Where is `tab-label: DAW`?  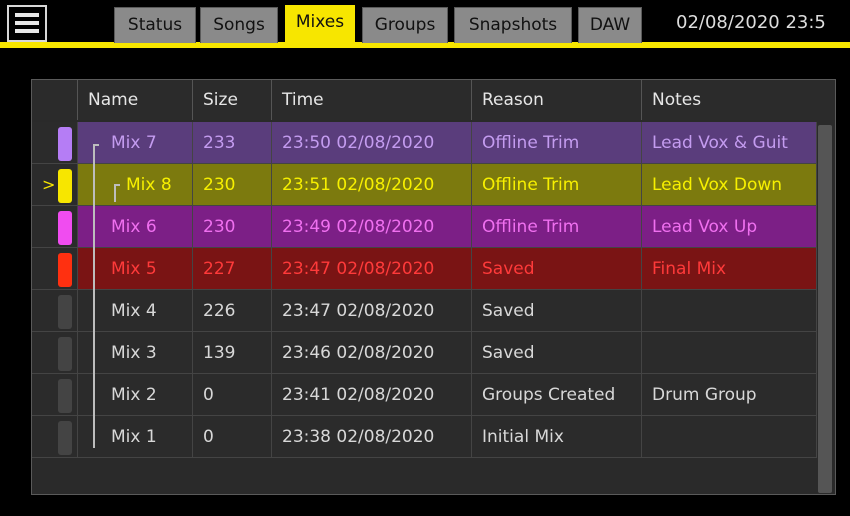
tab-label: DAW is located at coordinates (610, 25).